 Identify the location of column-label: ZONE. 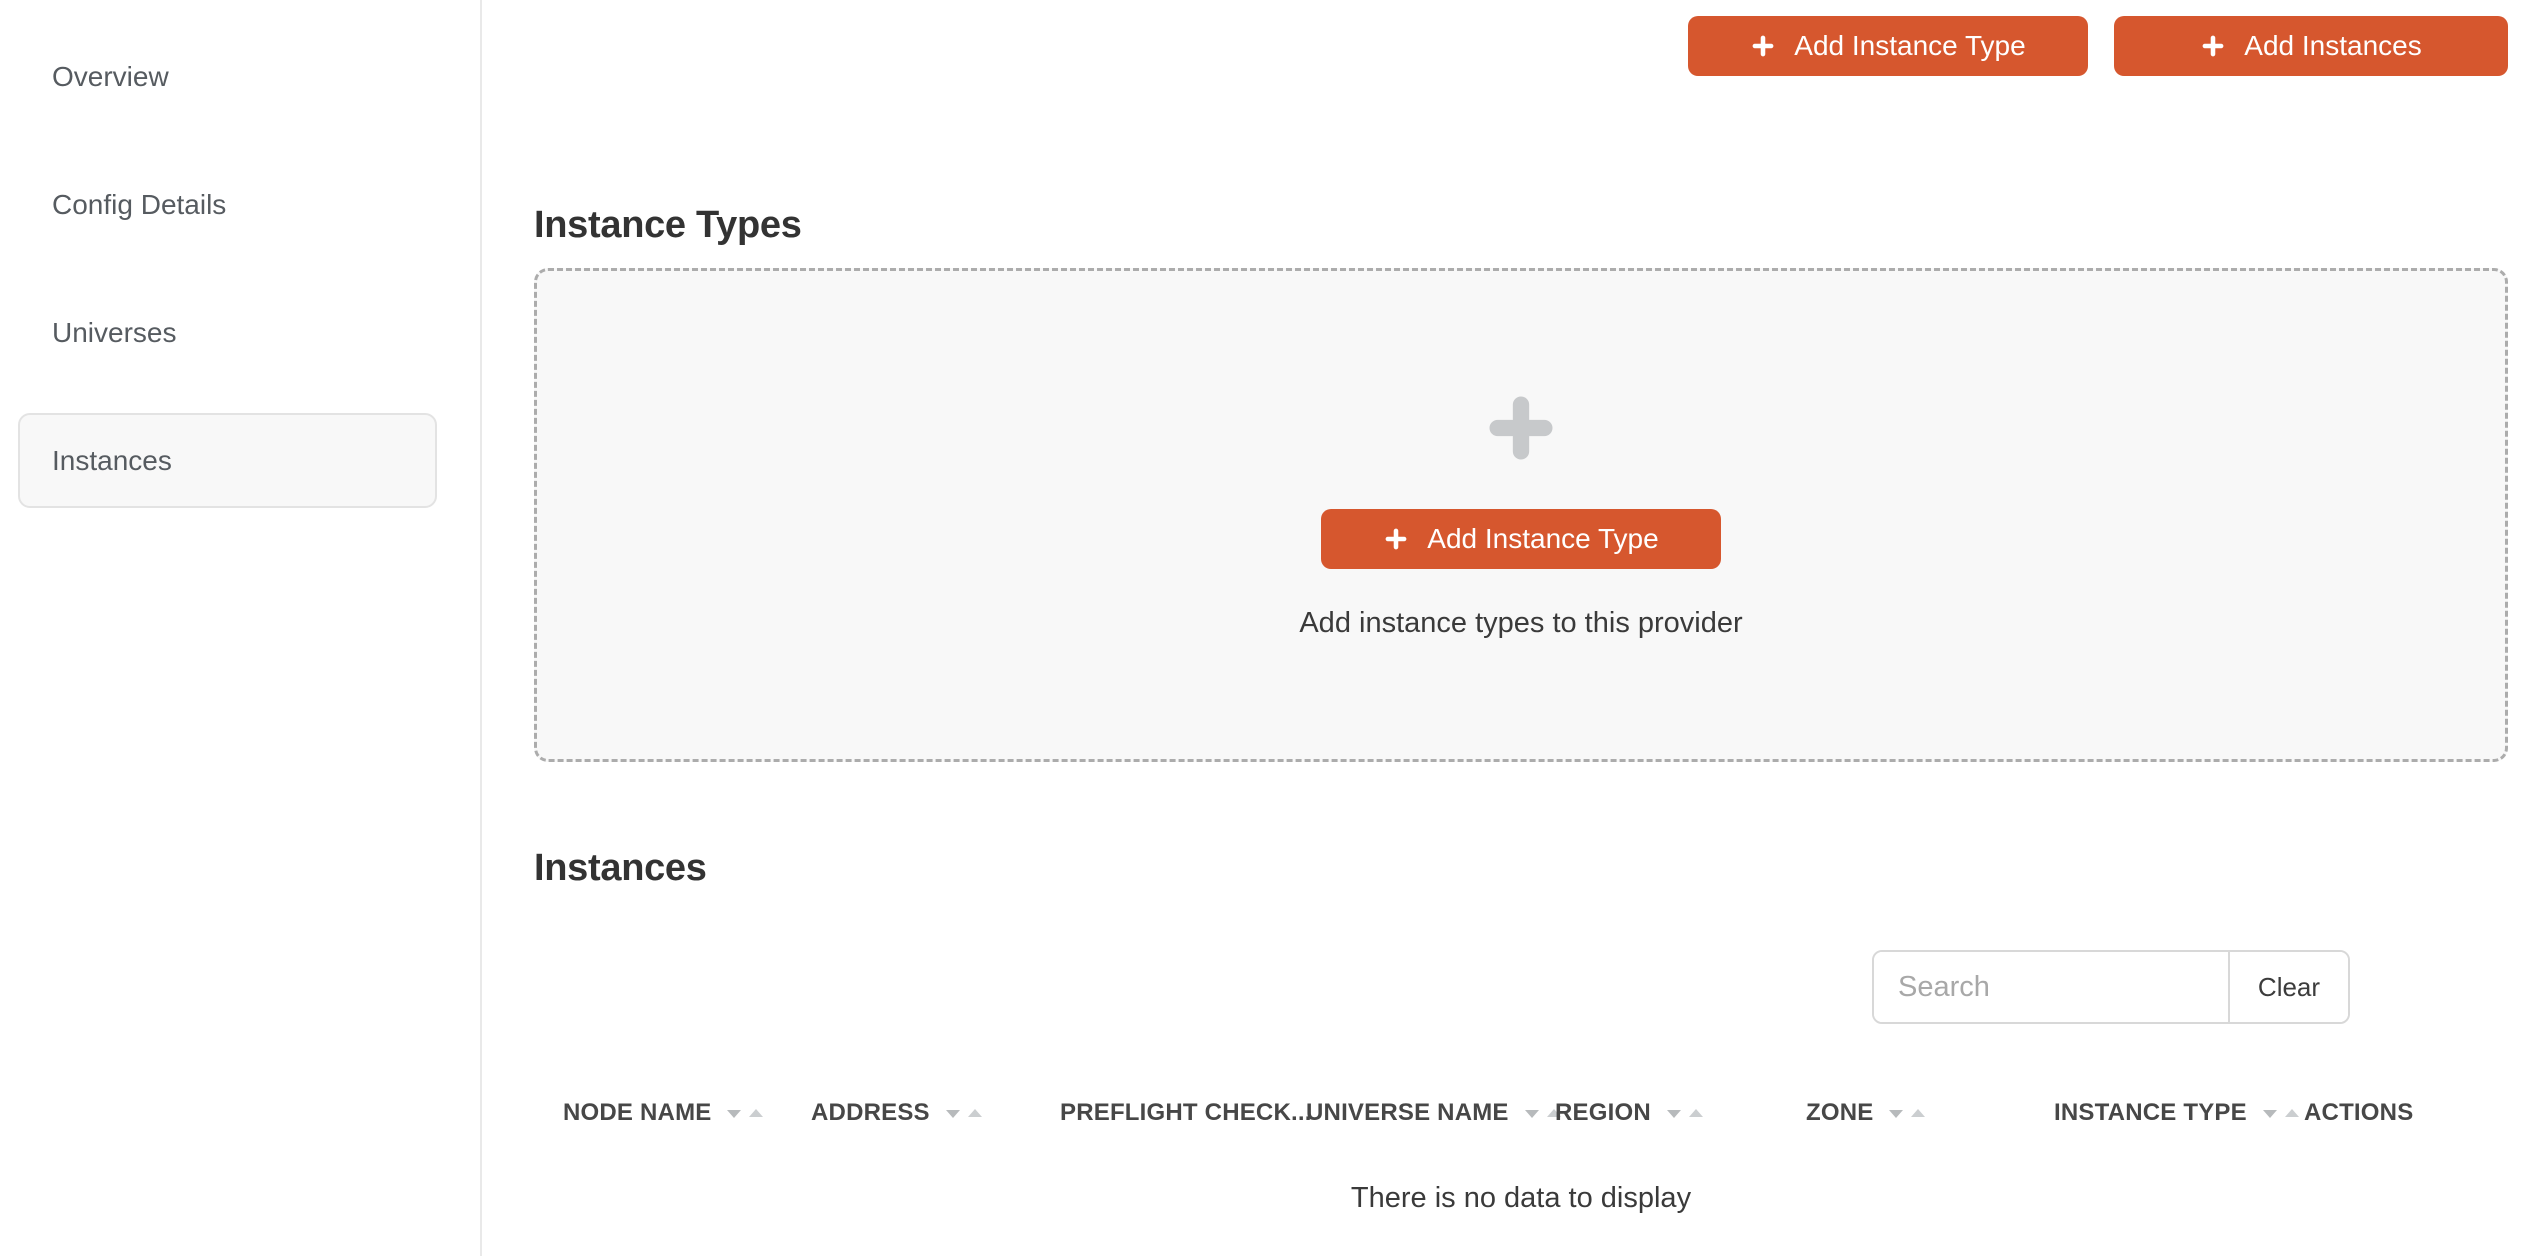
(1840, 1112).